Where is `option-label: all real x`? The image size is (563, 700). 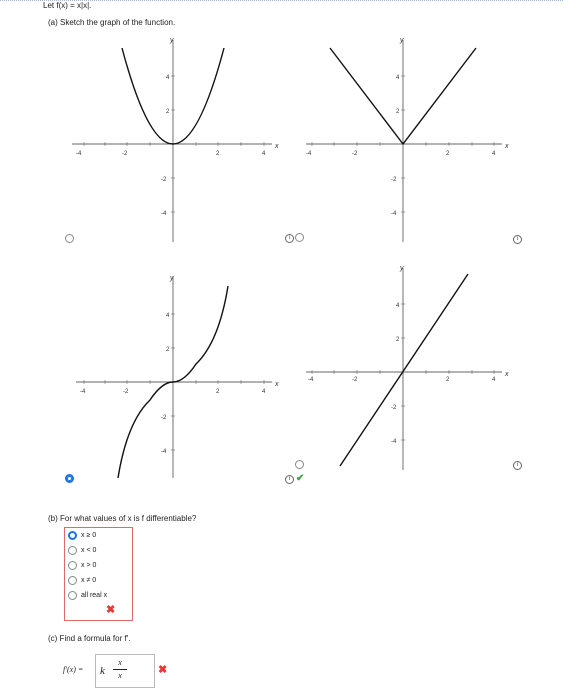
option-label: all real x is located at coordinates (94, 595).